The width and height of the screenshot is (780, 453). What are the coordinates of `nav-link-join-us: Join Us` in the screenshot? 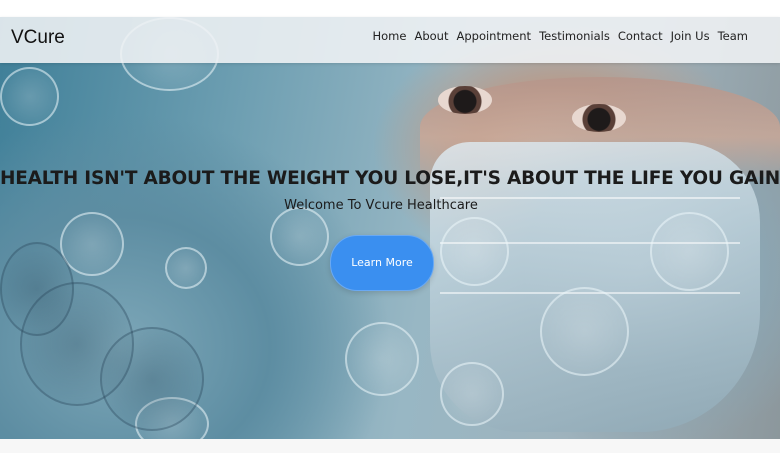 It's located at (690, 36).